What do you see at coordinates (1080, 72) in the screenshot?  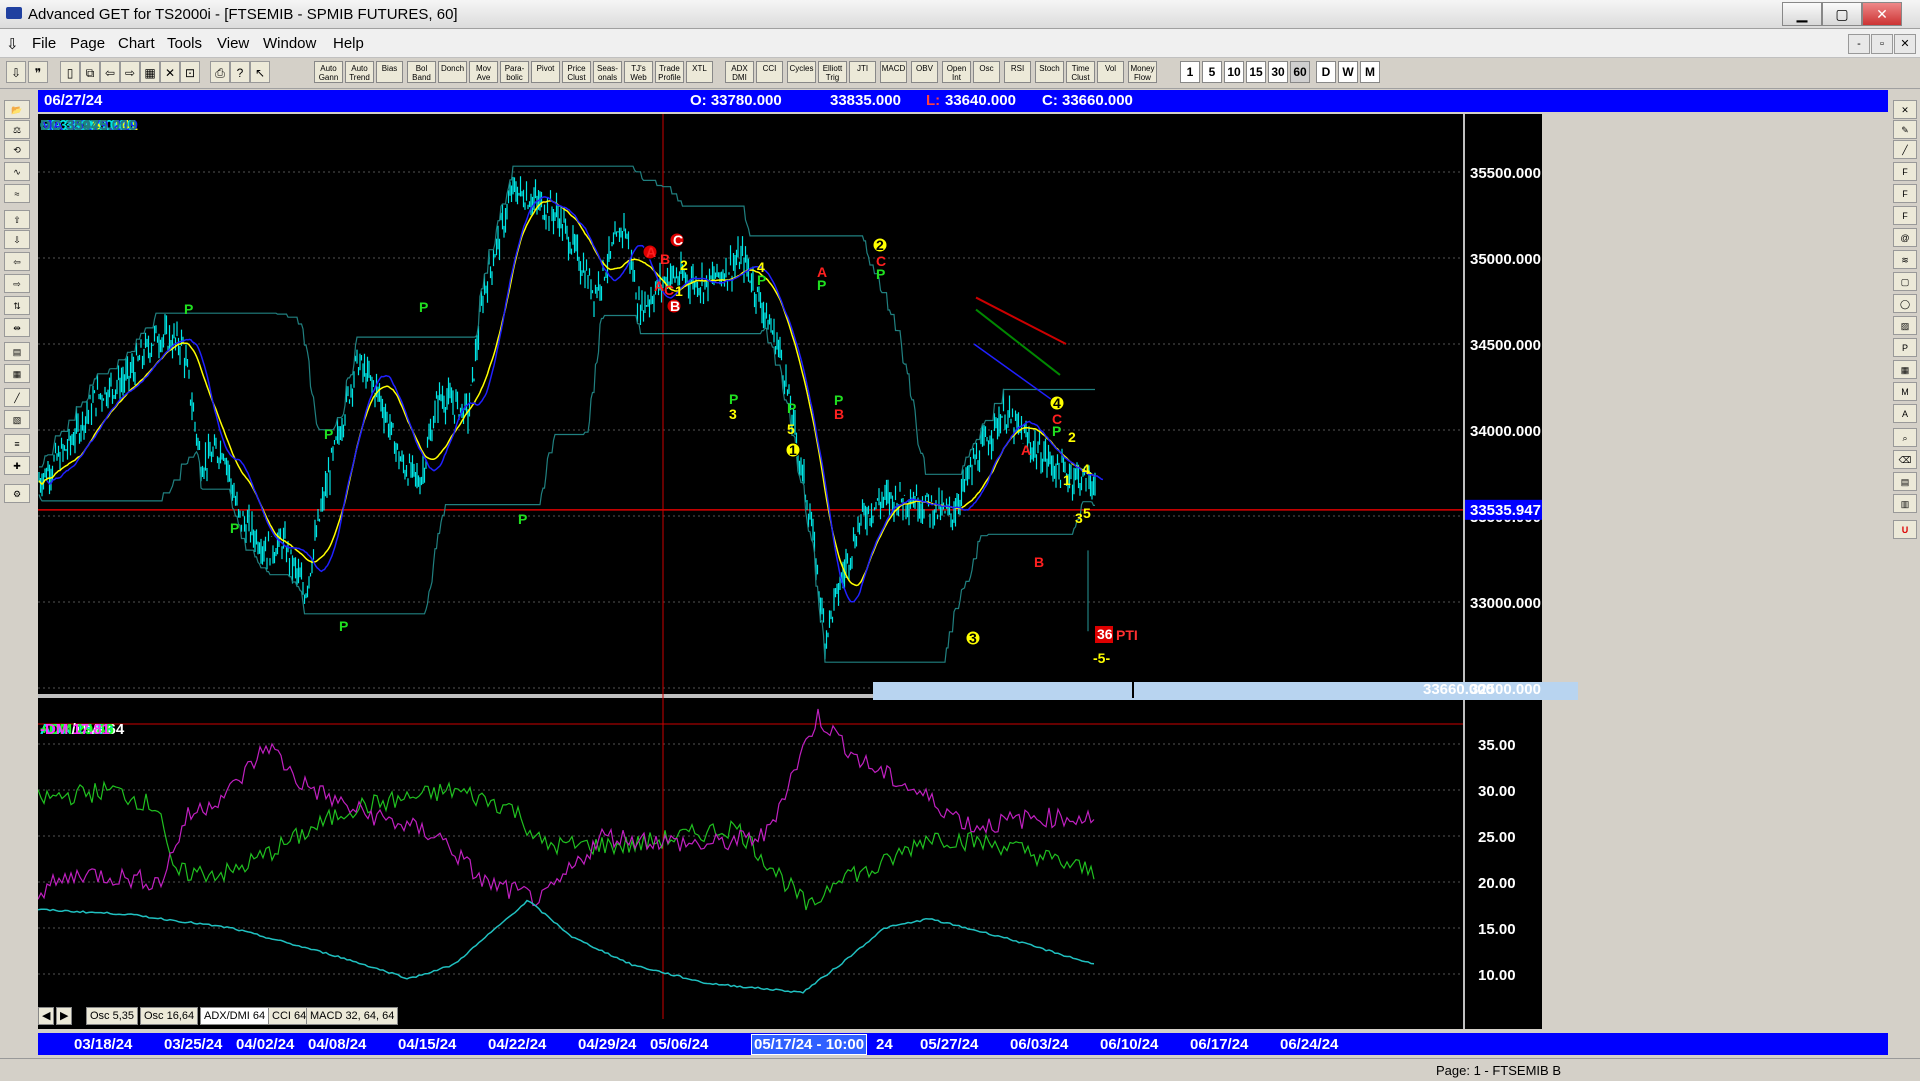 I see `study-button-time-clust: Time Clust` at bounding box center [1080, 72].